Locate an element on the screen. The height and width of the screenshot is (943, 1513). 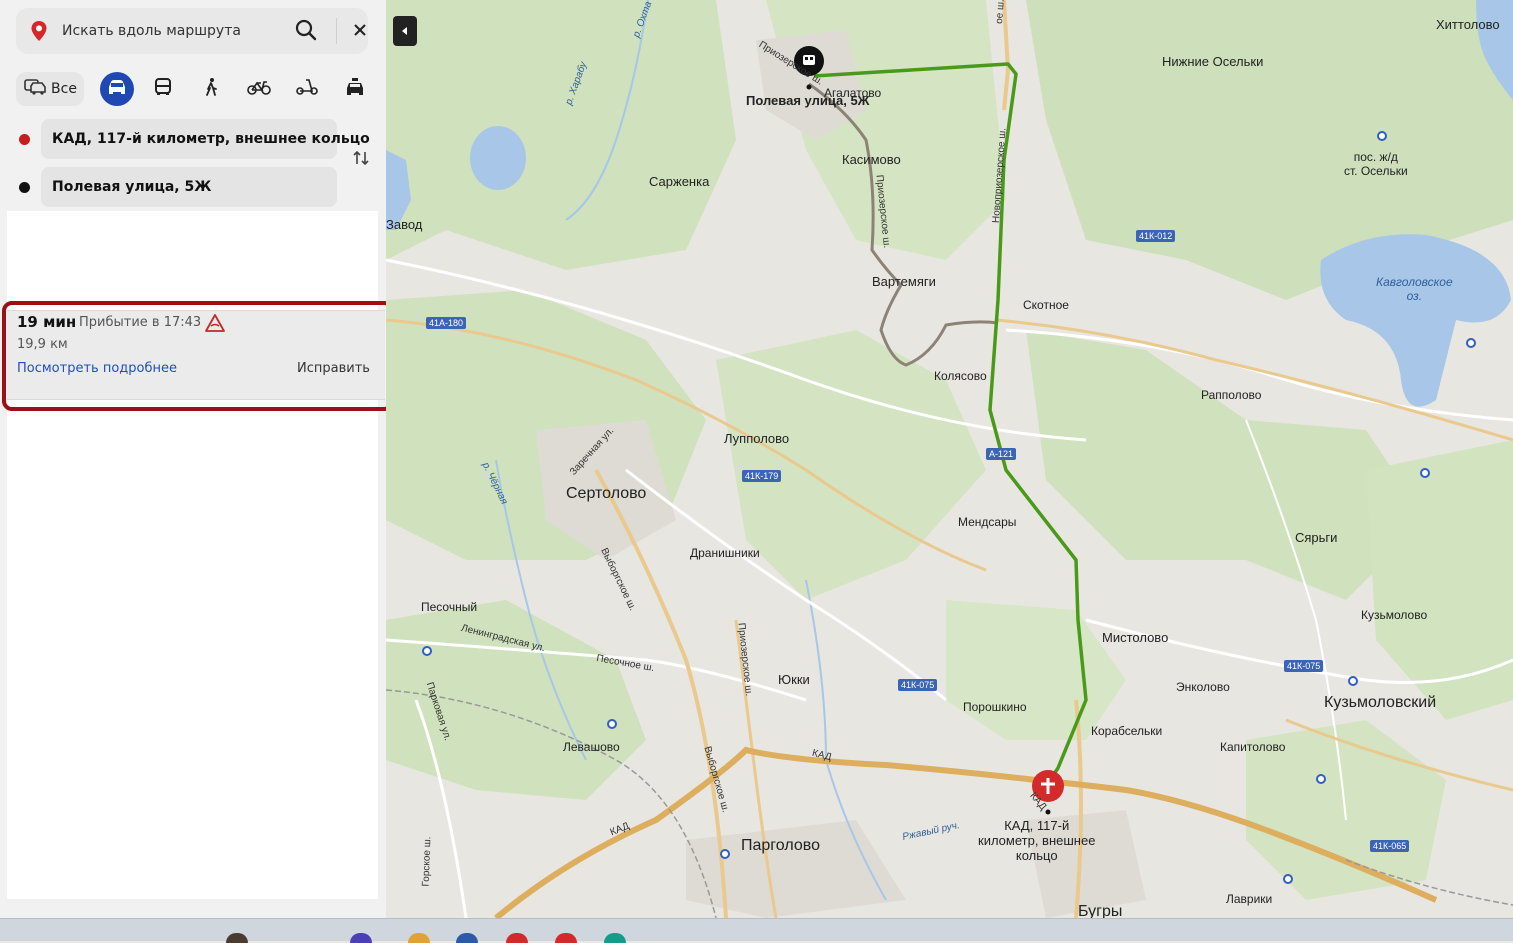
place-label: пос. ж/д ст. Осельки is located at coordinates (1376, 164).